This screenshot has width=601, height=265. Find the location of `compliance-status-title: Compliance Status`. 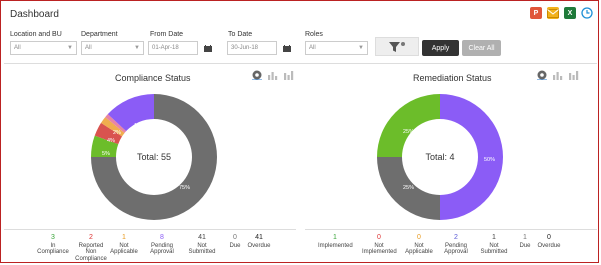

compliance-status-title: Compliance Status is located at coordinates (153, 78).